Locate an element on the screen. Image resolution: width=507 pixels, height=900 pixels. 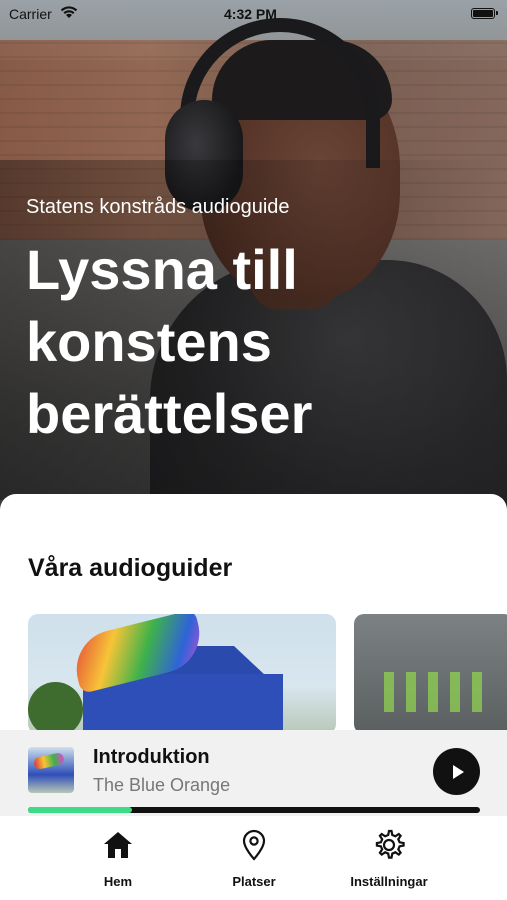
tab-bar: Hem Platser Inställningar is located at coordinates (253, 858).